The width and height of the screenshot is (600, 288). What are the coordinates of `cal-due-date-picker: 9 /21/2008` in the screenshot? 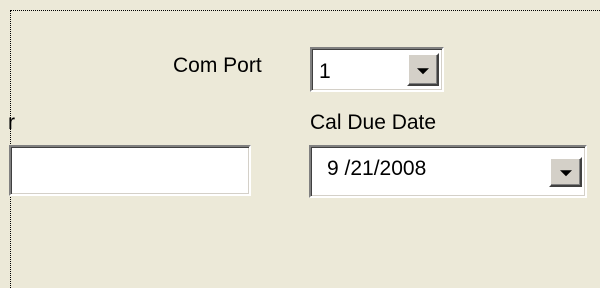 It's located at (448, 171).